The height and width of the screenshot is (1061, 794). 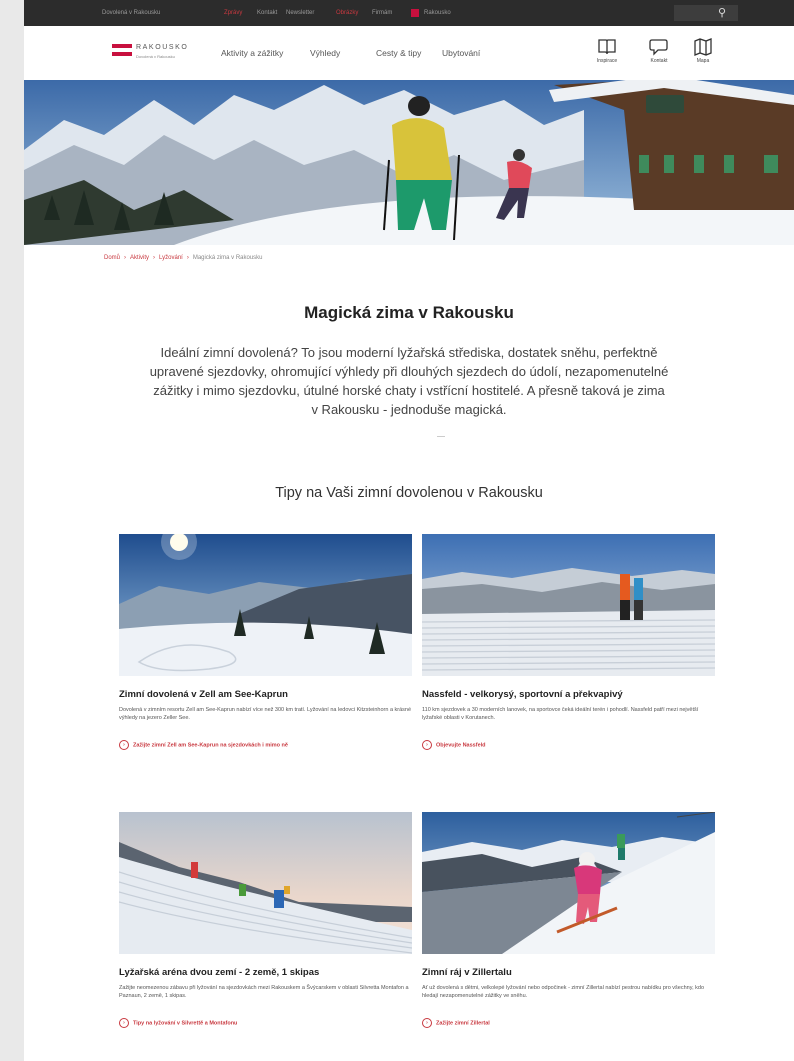 I want to click on card-link: › Objevujte Nassfeld, so click(x=568, y=745).